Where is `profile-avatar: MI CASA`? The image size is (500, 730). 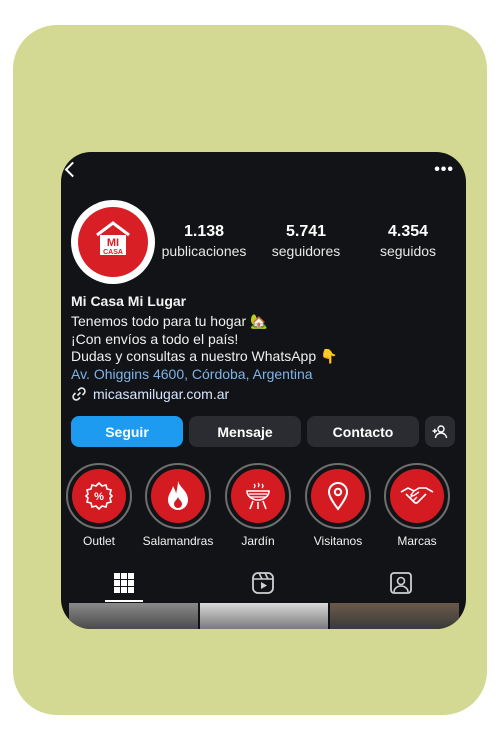 profile-avatar: MI CASA is located at coordinates (113, 242).